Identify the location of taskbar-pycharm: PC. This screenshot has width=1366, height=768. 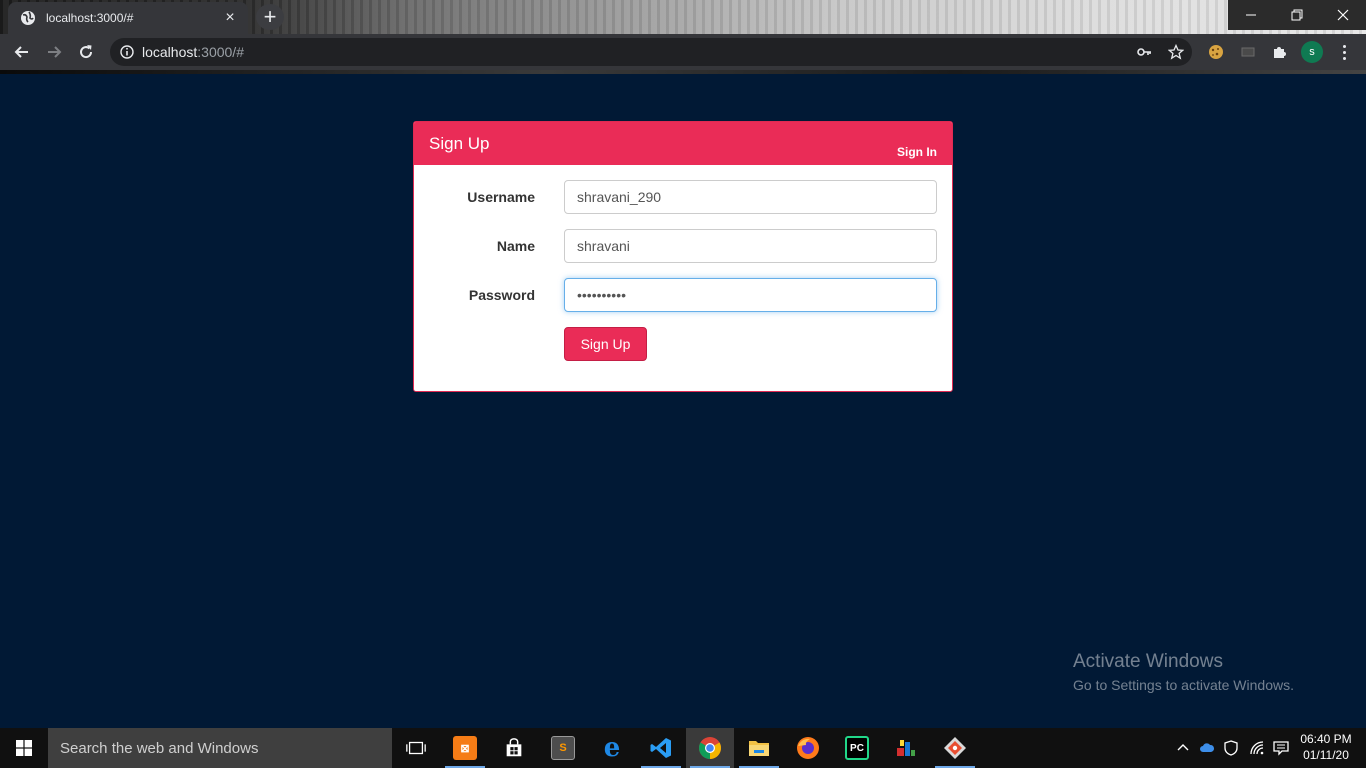
(857, 748).